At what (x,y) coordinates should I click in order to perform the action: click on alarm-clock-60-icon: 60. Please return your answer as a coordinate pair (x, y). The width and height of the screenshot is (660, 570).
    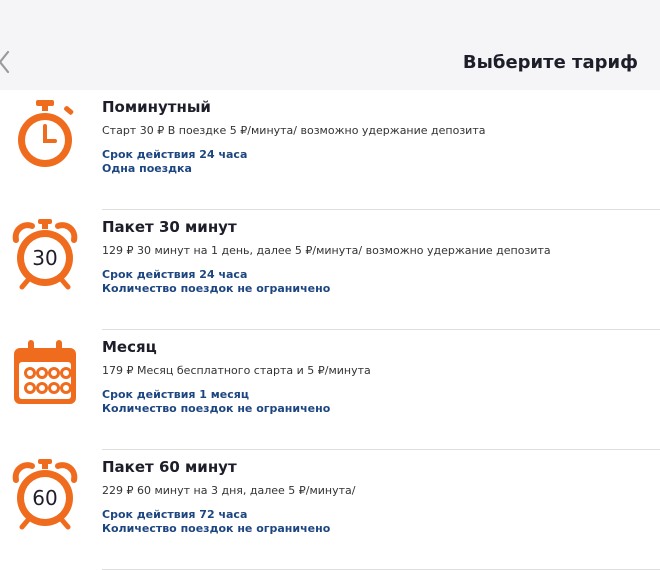
    Looking at the image, I should click on (45, 493).